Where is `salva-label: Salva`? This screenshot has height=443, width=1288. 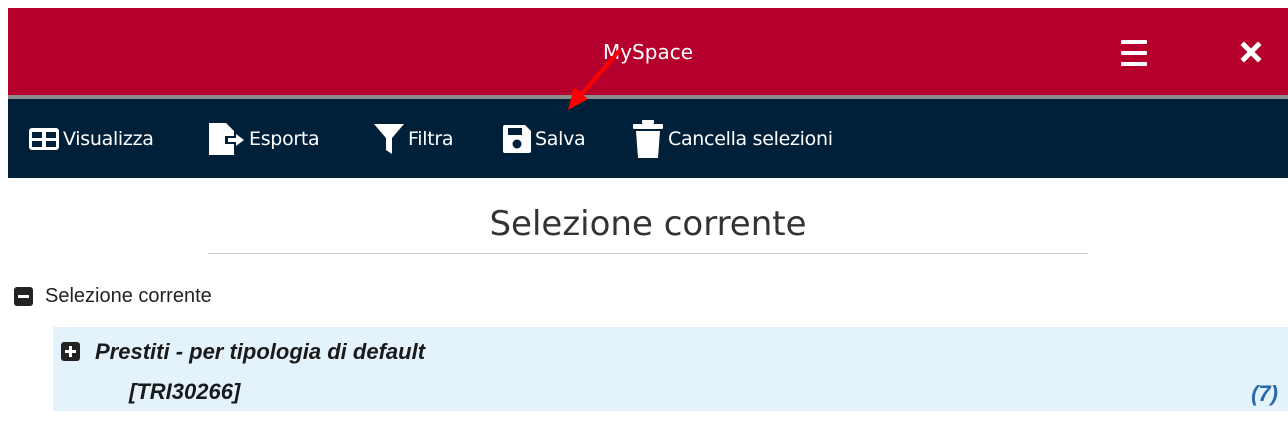 salva-label: Salva is located at coordinates (560, 138).